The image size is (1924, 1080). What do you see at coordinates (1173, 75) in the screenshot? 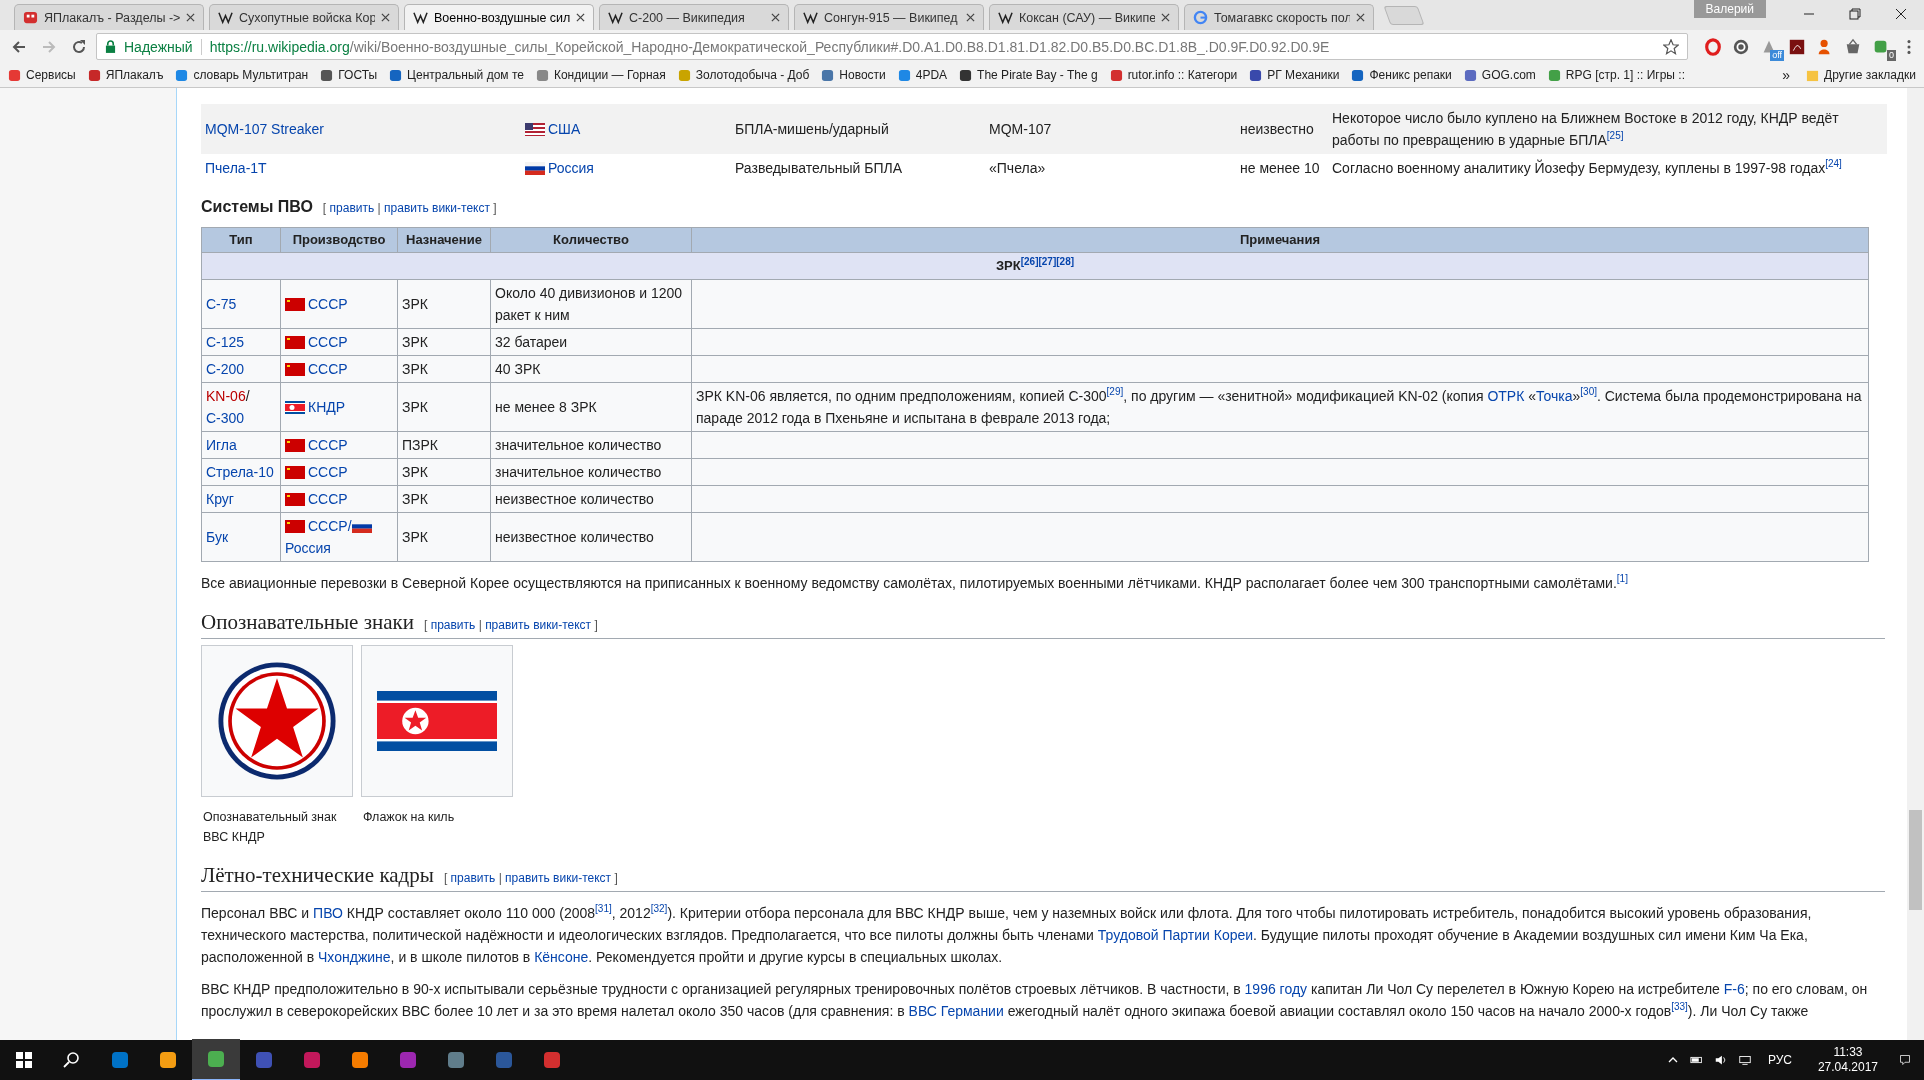
I see `bookmark-item: rutor.info :: Категори` at bounding box center [1173, 75].